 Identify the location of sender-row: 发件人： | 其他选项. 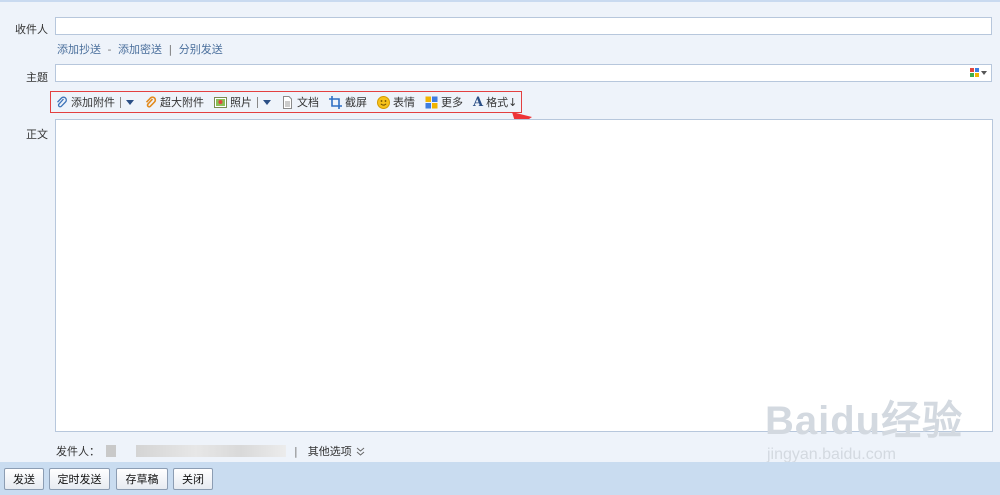
(210, 451).